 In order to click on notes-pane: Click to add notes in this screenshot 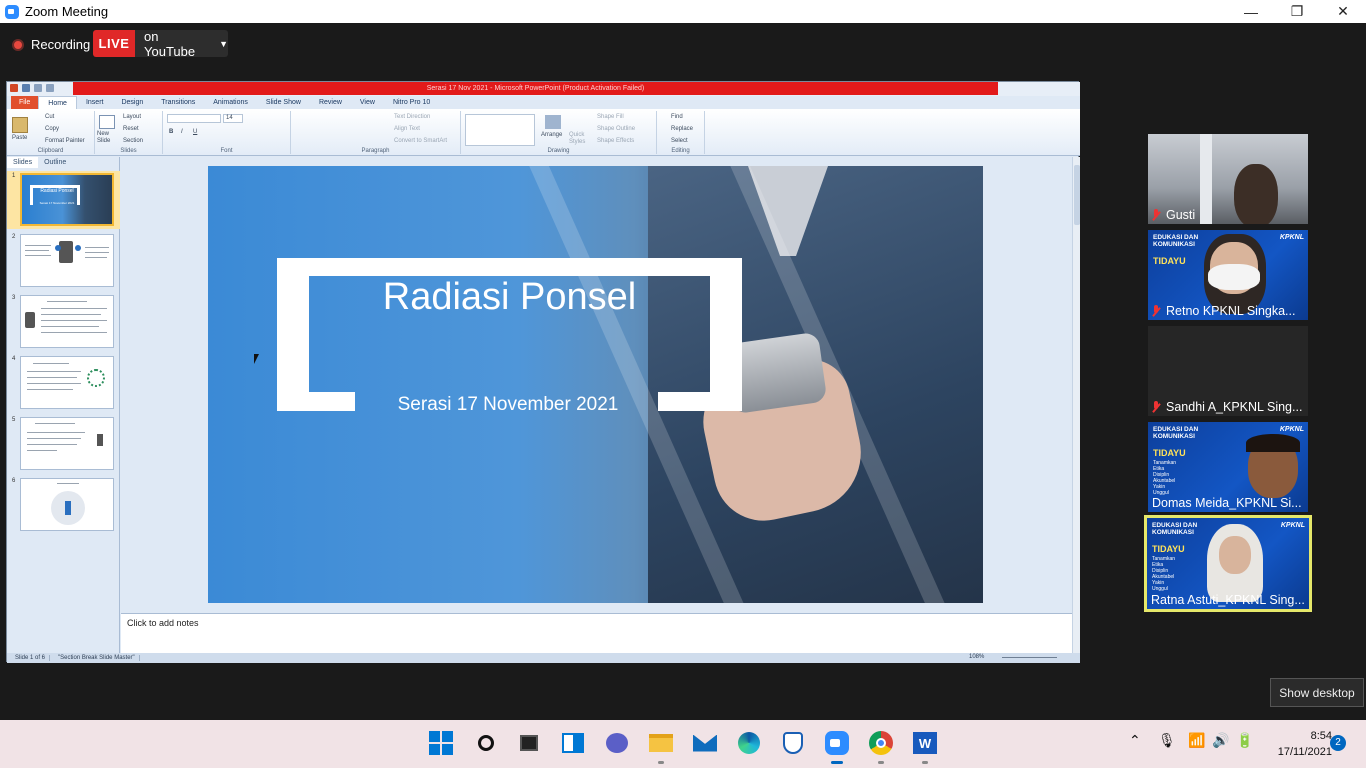, I will do `click(596, 633)`.